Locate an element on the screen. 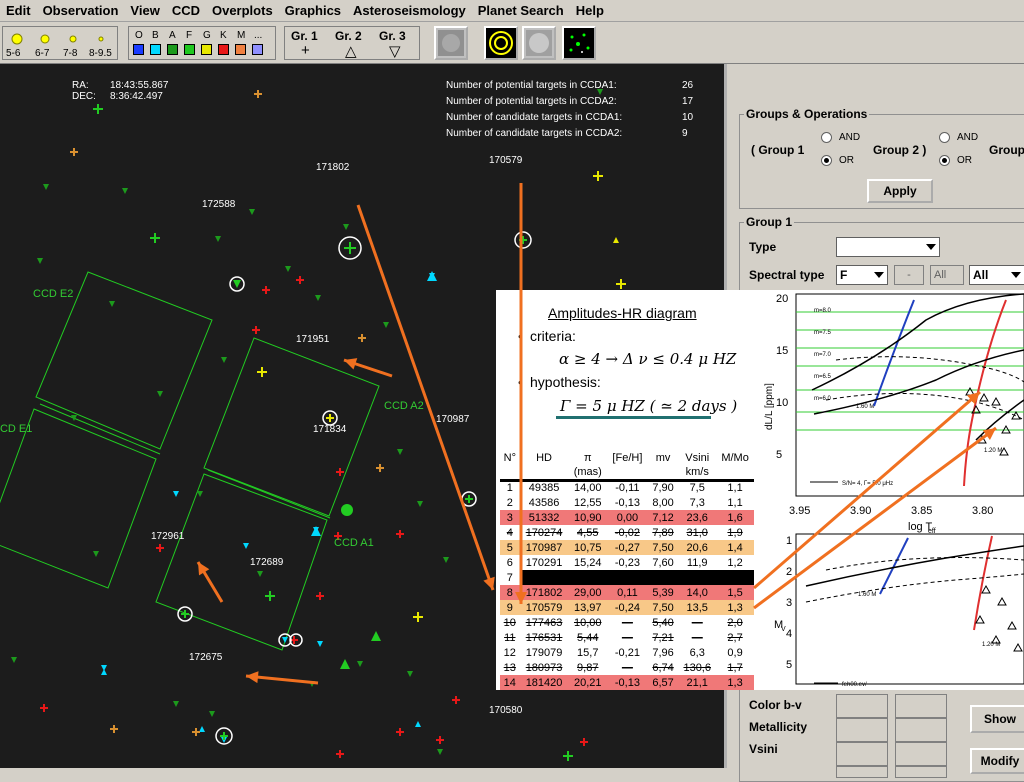 This screenshot has height=782, width=1024. spectral-type-value: F is located at coordinates (844, 275).